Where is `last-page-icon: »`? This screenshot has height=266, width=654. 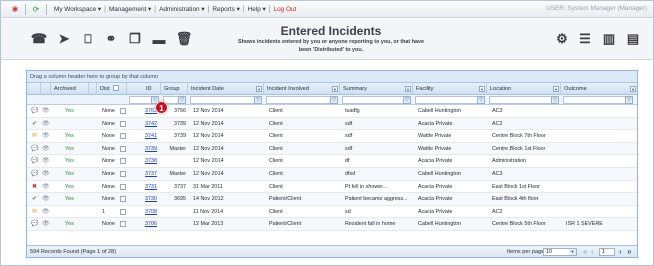
last-page-icon: » is located at coordinates (629, 252).